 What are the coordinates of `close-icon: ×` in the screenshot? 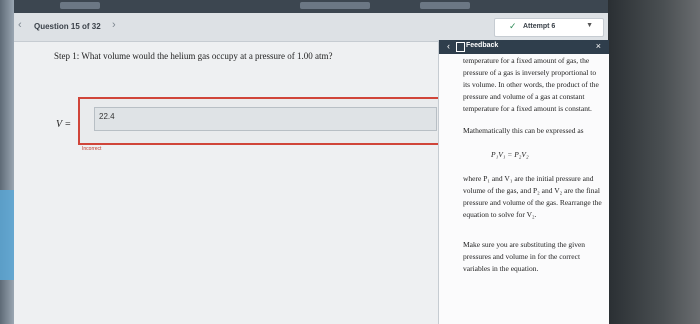 It's located at (598, 46).